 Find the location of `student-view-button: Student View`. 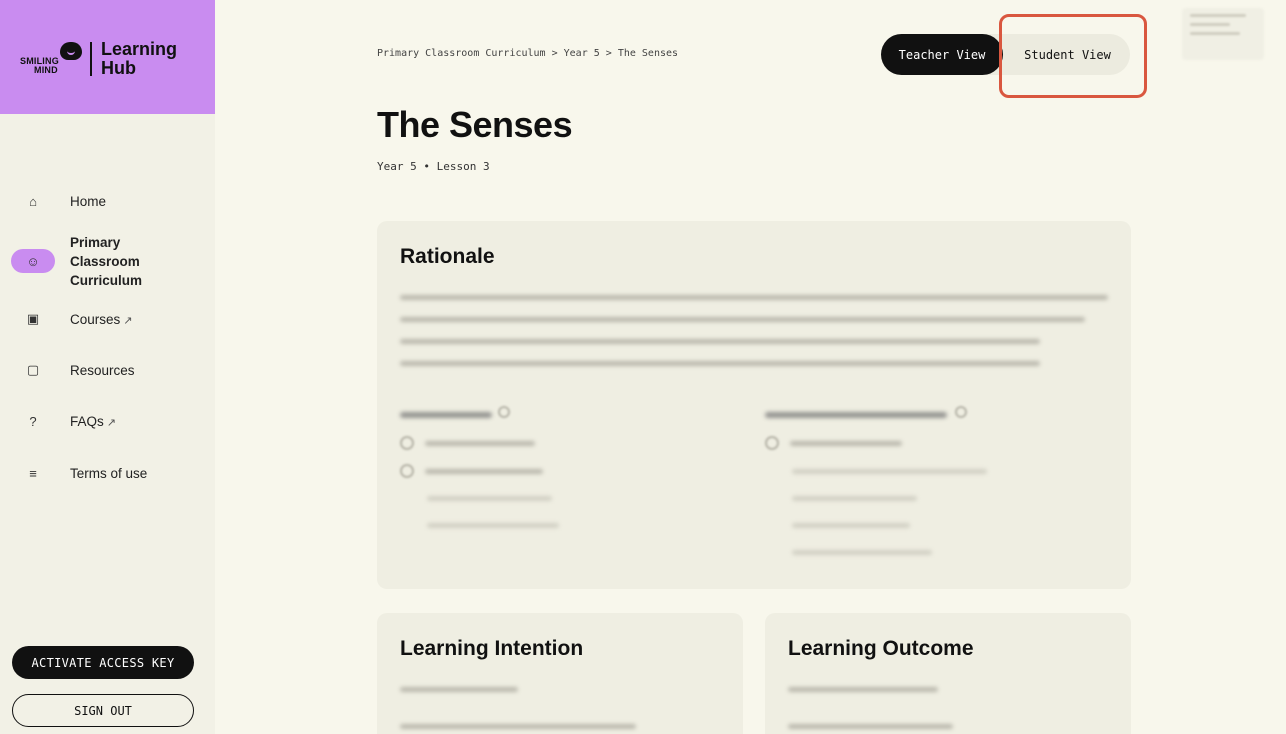

student-view-button: Student View is located at coordinates (1067, 54).